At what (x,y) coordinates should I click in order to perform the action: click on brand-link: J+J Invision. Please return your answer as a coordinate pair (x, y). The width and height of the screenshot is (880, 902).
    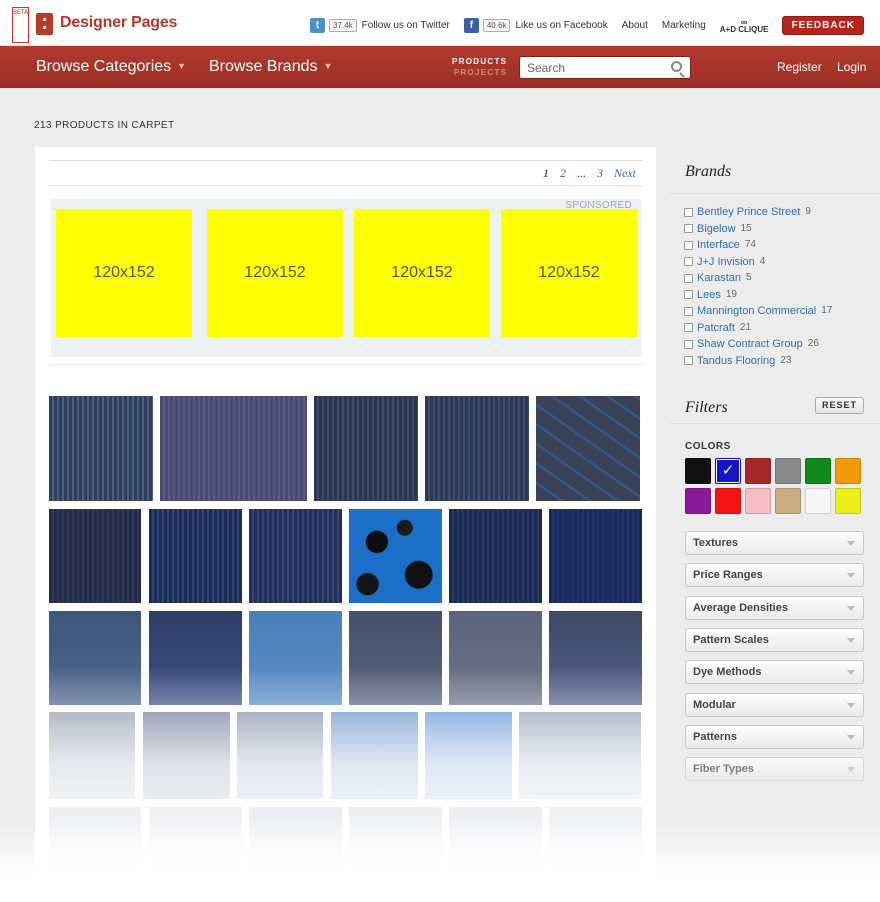
    Looking at the image, I should click on (726, 262).